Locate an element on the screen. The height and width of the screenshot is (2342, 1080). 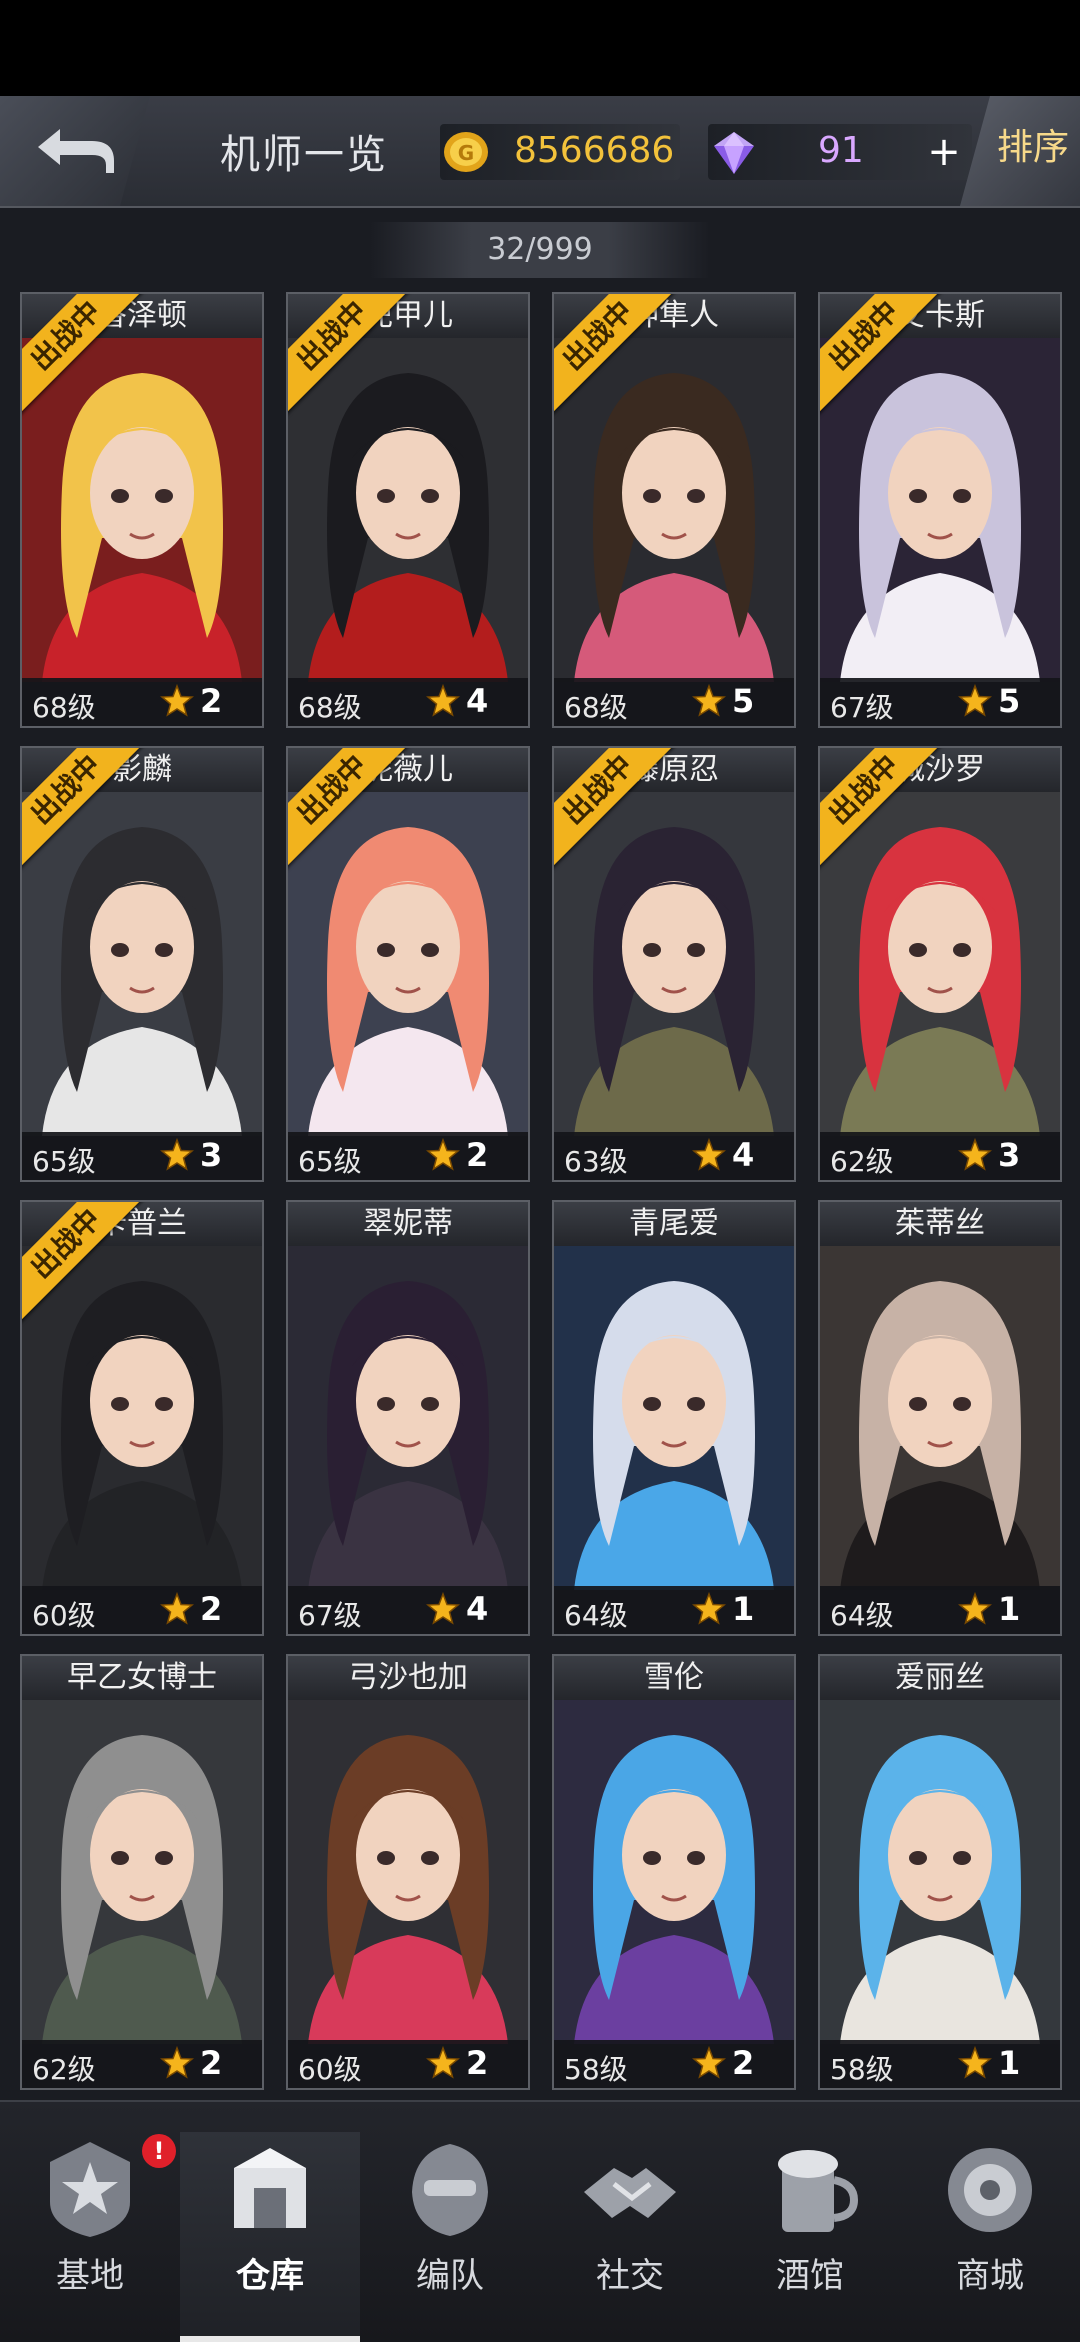
base-icon is located at coordinates (90, 2189).